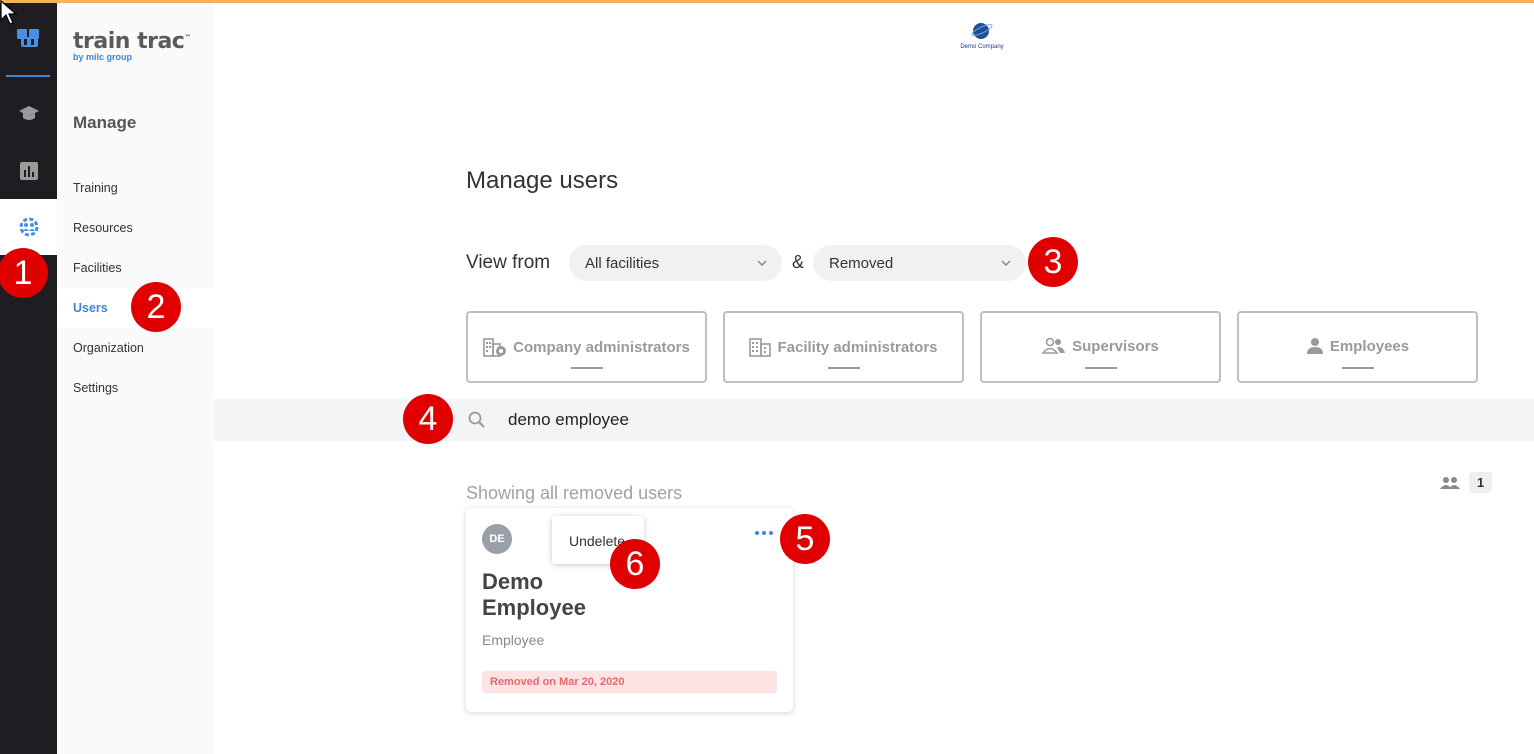 The width and height of the screenshot is (1534, 754). I want to click on company-admin-icon, so click(495, 347).